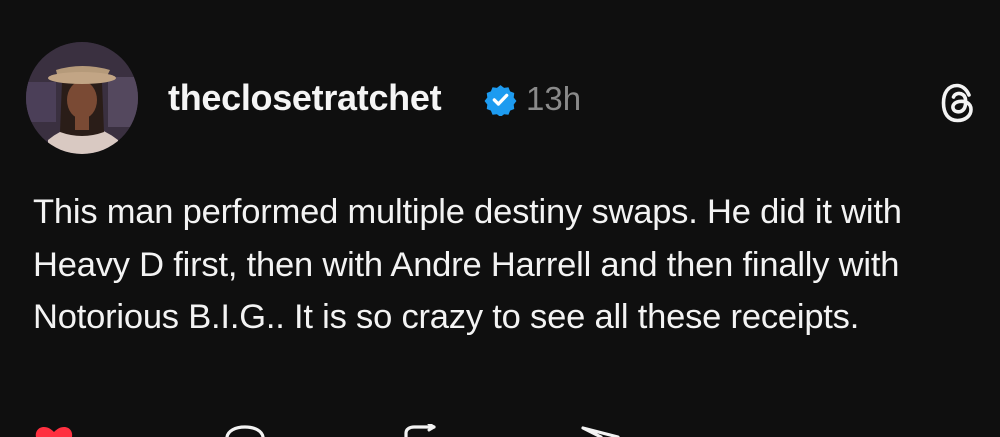 The height and width of the screenshot is (437, 1000). I want to click on avatar, so click(82, 98).